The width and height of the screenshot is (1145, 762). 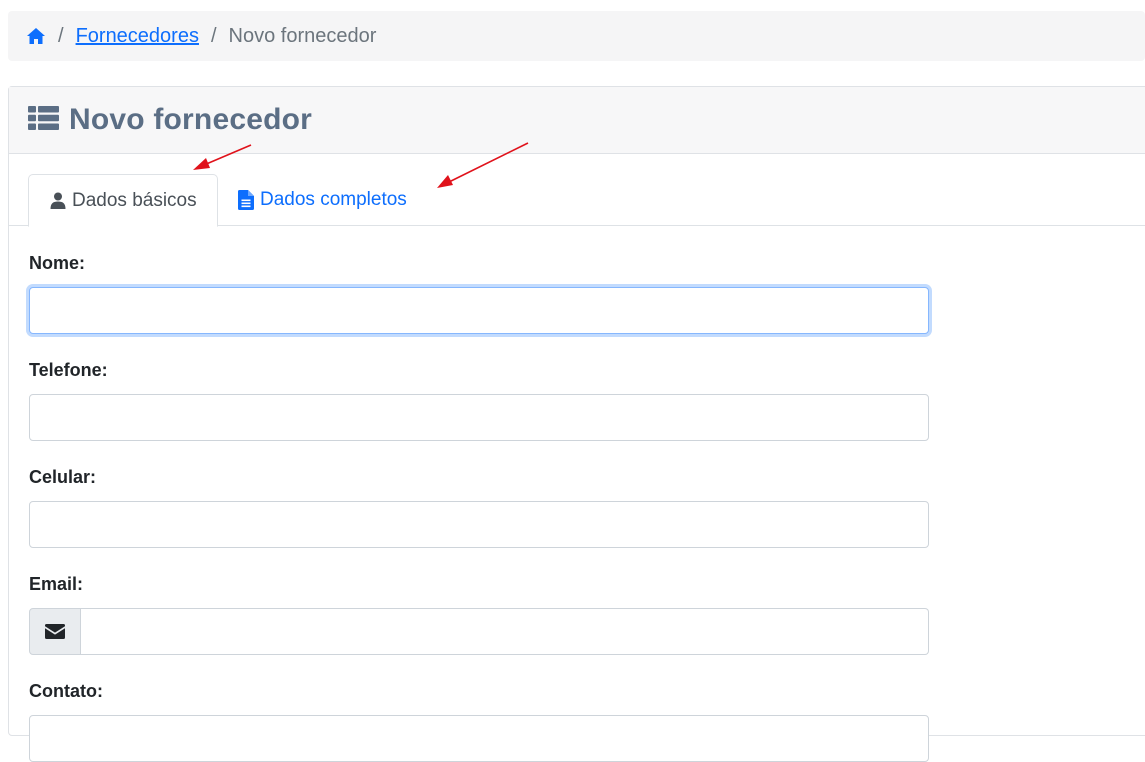 What do you see at coordinates (577, 120) in the screenshot?
I see `card-header: Novo fornecedor` at bounding box center [577, 120].